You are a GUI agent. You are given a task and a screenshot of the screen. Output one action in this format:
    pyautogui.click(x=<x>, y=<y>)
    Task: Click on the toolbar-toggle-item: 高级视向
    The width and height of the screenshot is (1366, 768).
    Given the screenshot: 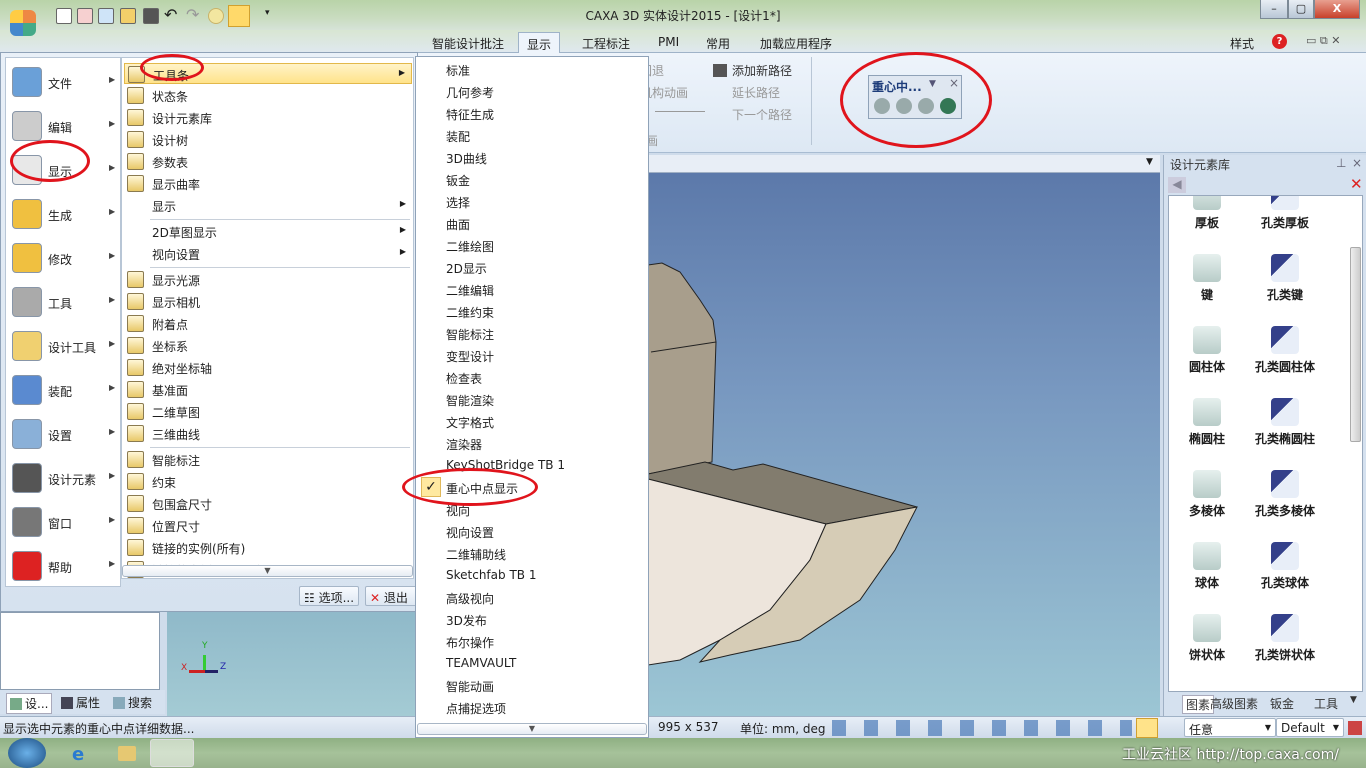 What is the action you would take?
    pyautogui.click(x=532, y=597)
    